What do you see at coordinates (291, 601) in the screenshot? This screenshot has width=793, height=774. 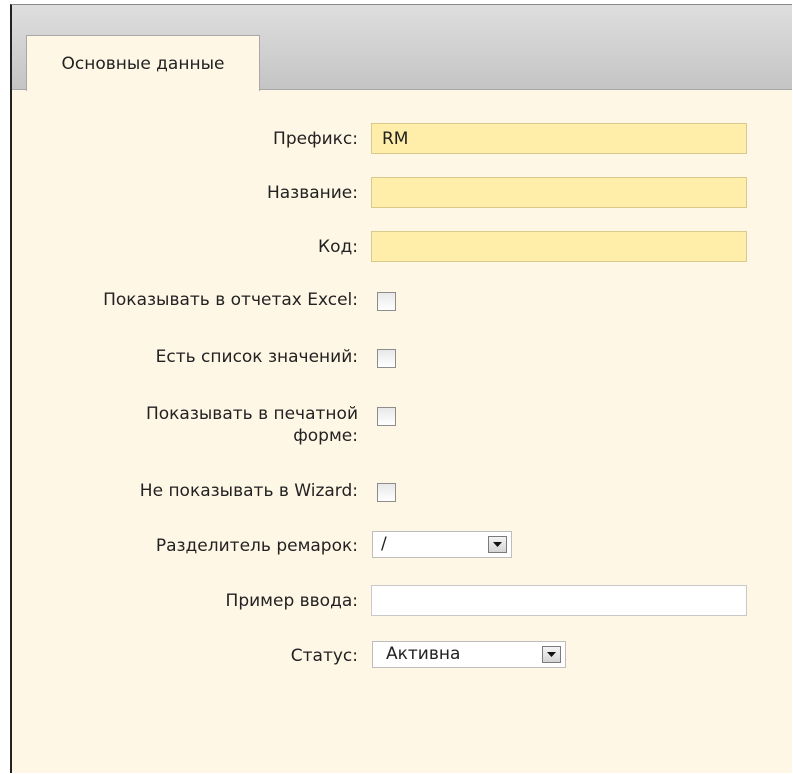 I see `input-example-label: Пример ввода:` at bounding box center [291, 601].